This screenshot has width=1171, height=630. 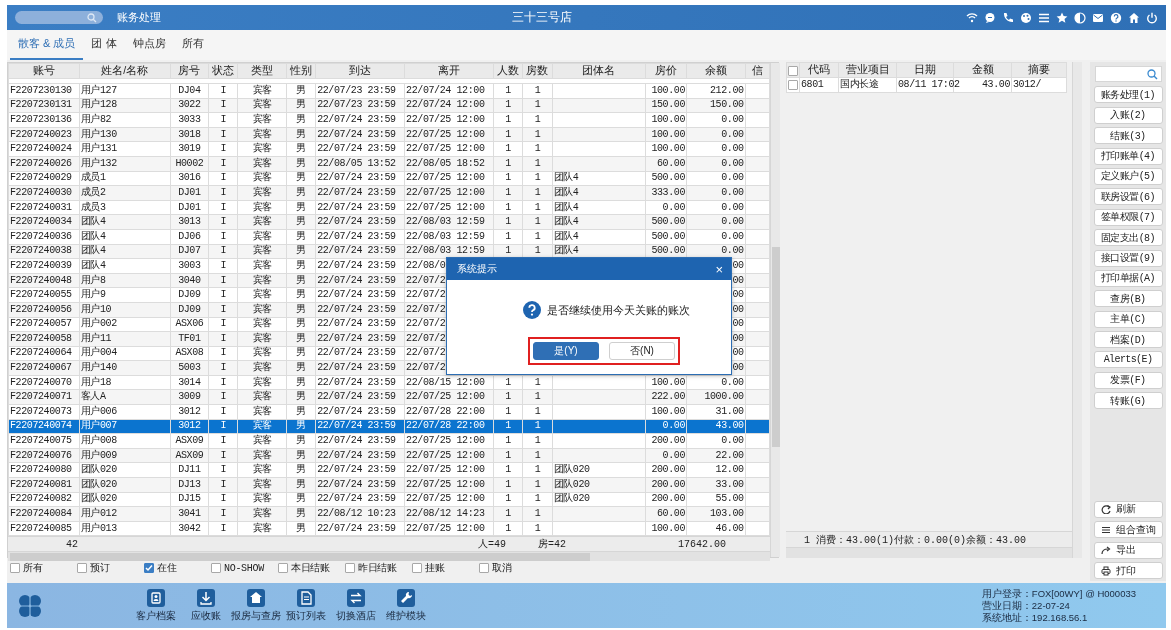 What do you see at coordinates (449, 71) in the screenshot?
I see `column-header: 离开` at bounding box center [449, 71].